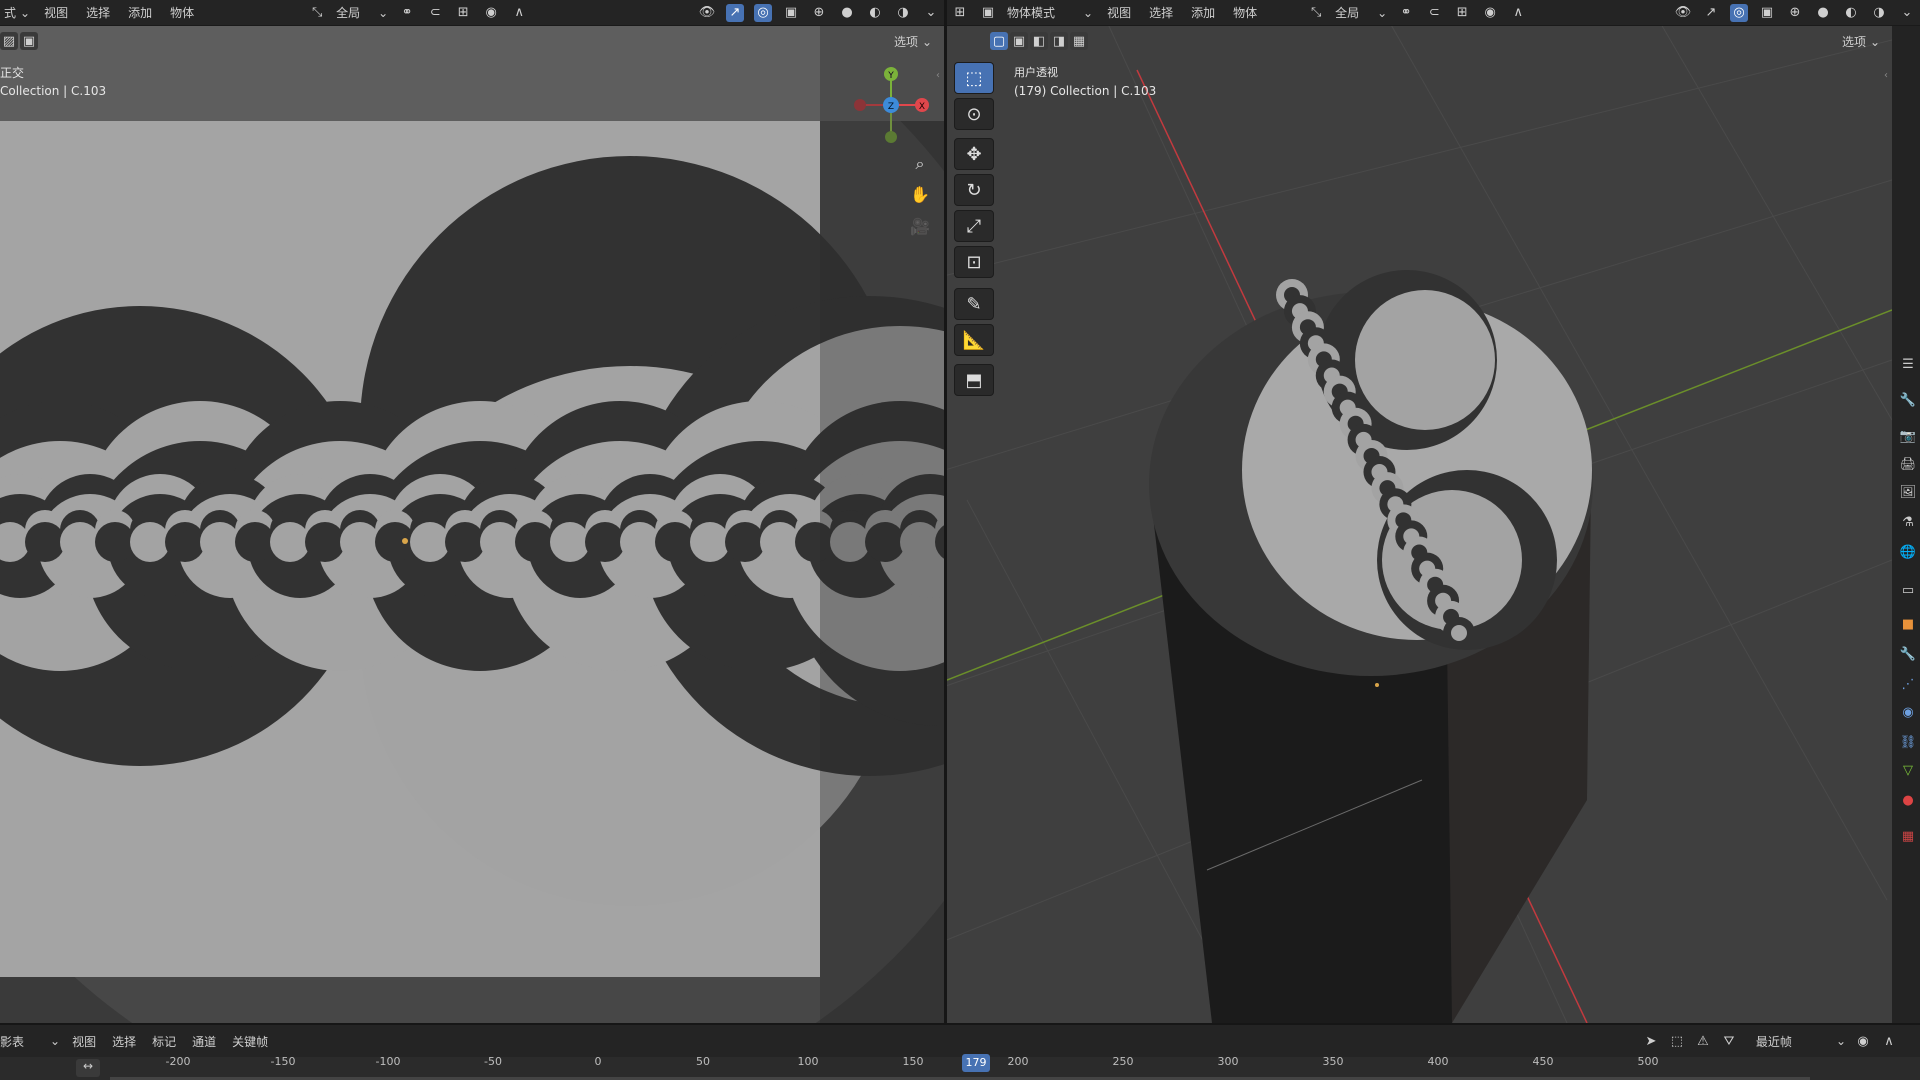 This screenshot has height=1080, width=1920. Describe the element at coordinates (974, 304) in the screenshot. I see `tool-annotate: ✎` at that location.